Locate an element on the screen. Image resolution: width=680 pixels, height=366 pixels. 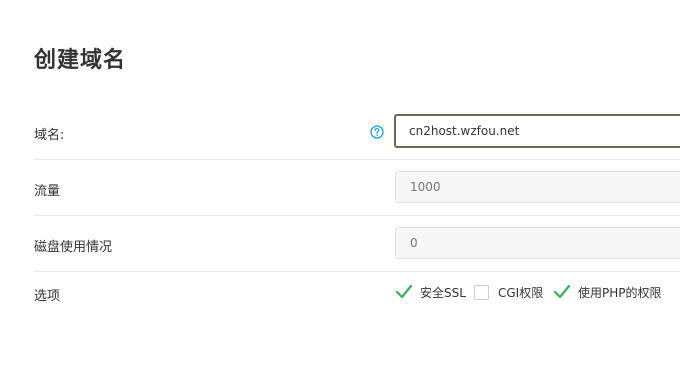
disk-usage-input is located at coordinates (537, 243).